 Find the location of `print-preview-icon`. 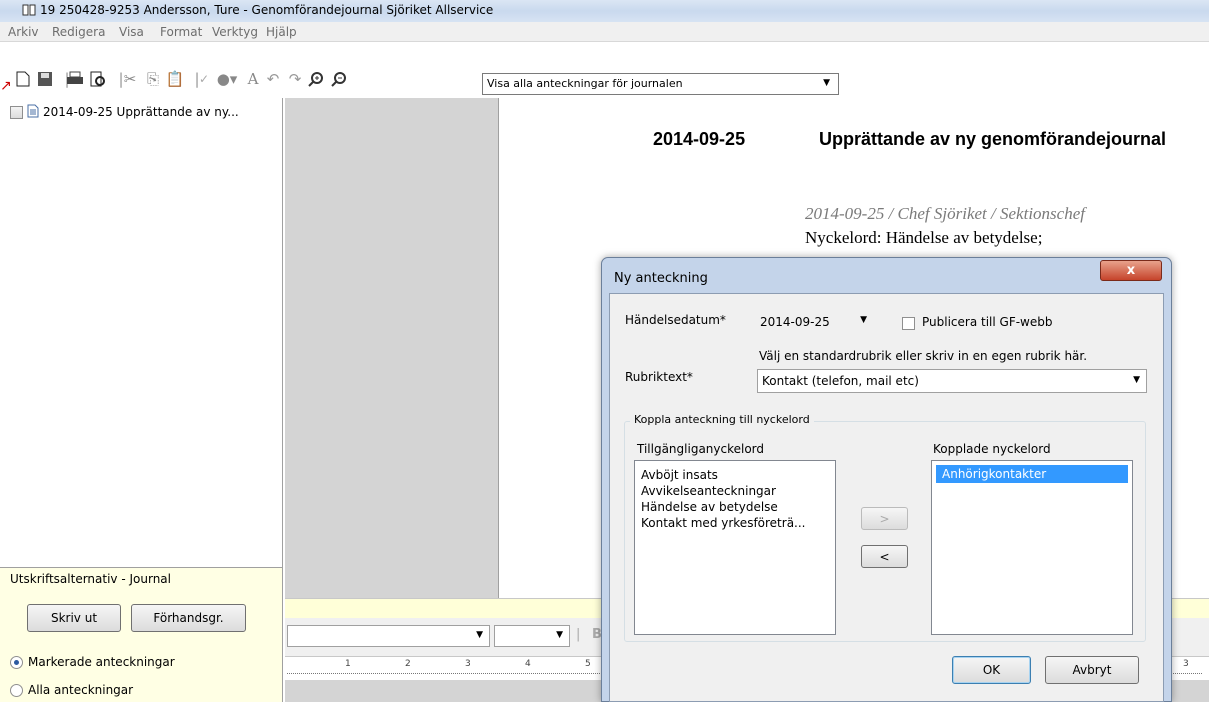

print-preview-icon is located at coordinates (98, 79).